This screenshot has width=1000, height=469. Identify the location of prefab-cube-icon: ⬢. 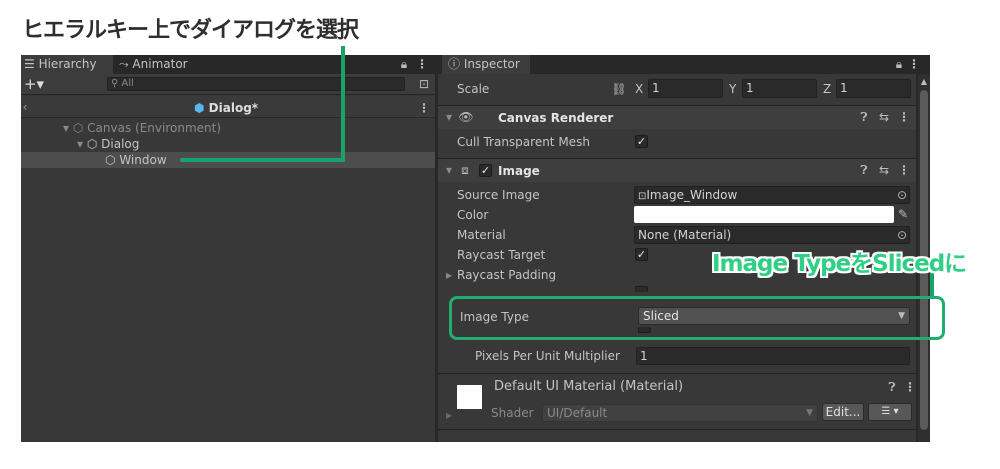
(199, 108).